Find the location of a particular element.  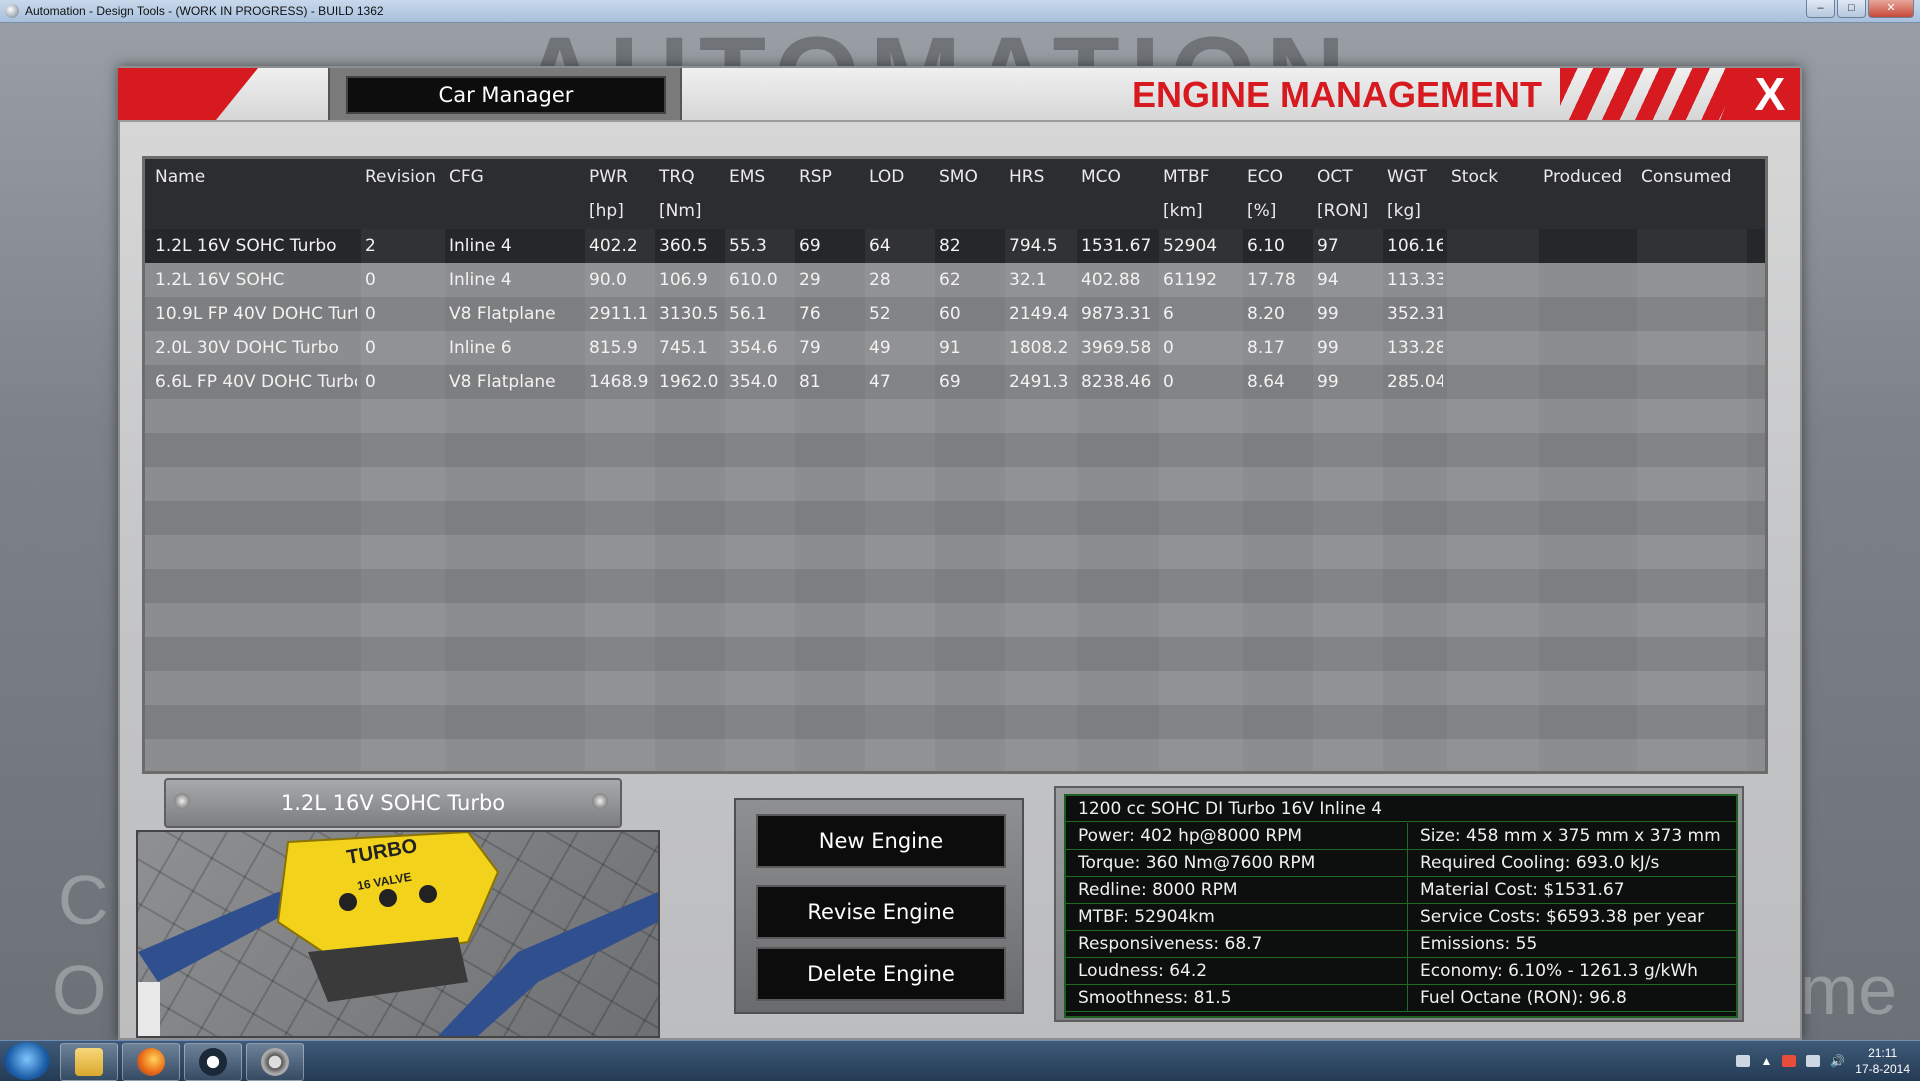

column-header-produced: Produced is located at coordinates (1582, 177).